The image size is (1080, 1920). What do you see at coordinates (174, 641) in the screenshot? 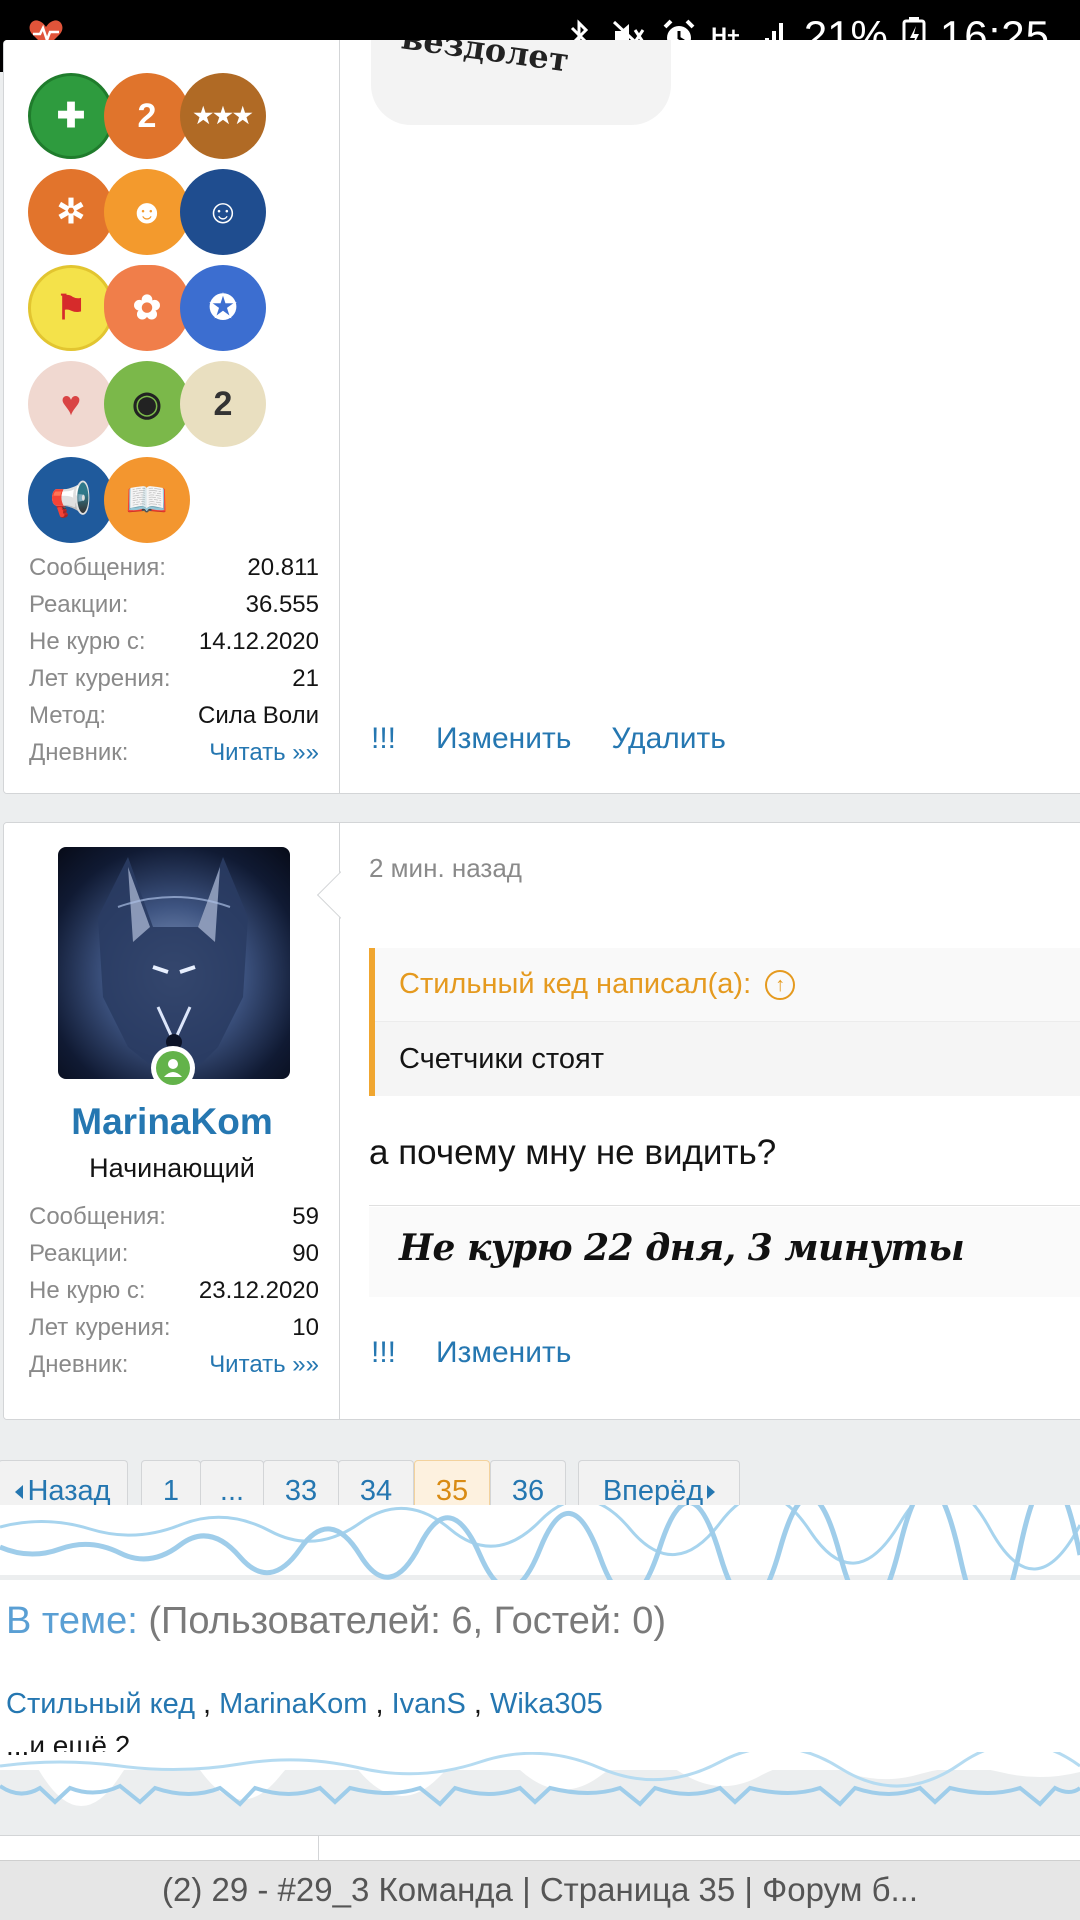
I see `stat-quit-date: Не курю с: 14.12.2020` at bounding box center [174, 641].